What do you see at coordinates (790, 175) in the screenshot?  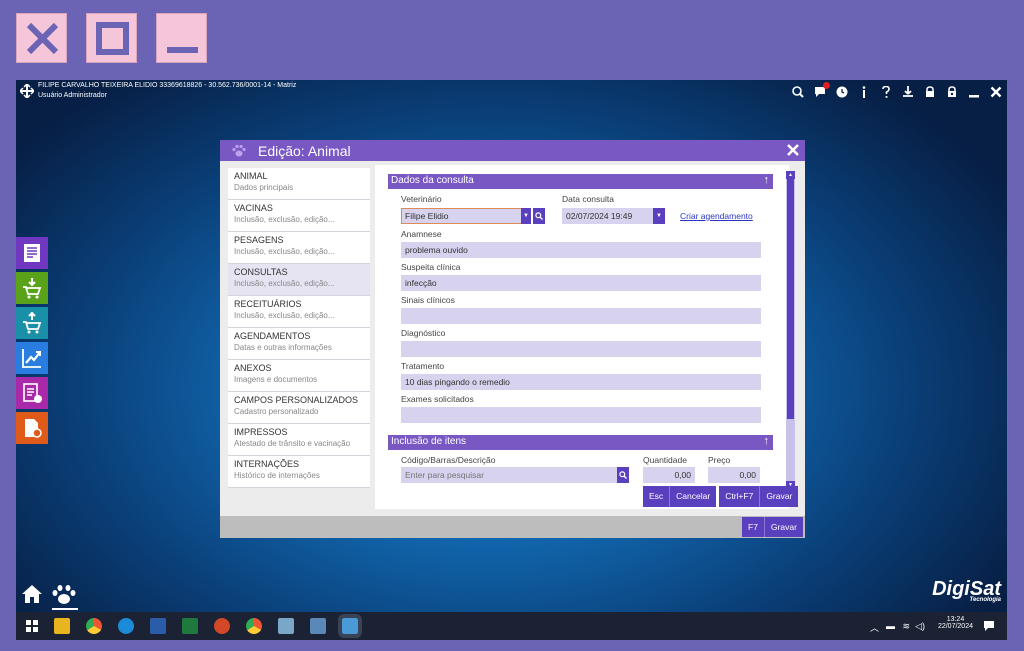 I see `scroll-up-icon: ▲` at bounding box center [790, 175].